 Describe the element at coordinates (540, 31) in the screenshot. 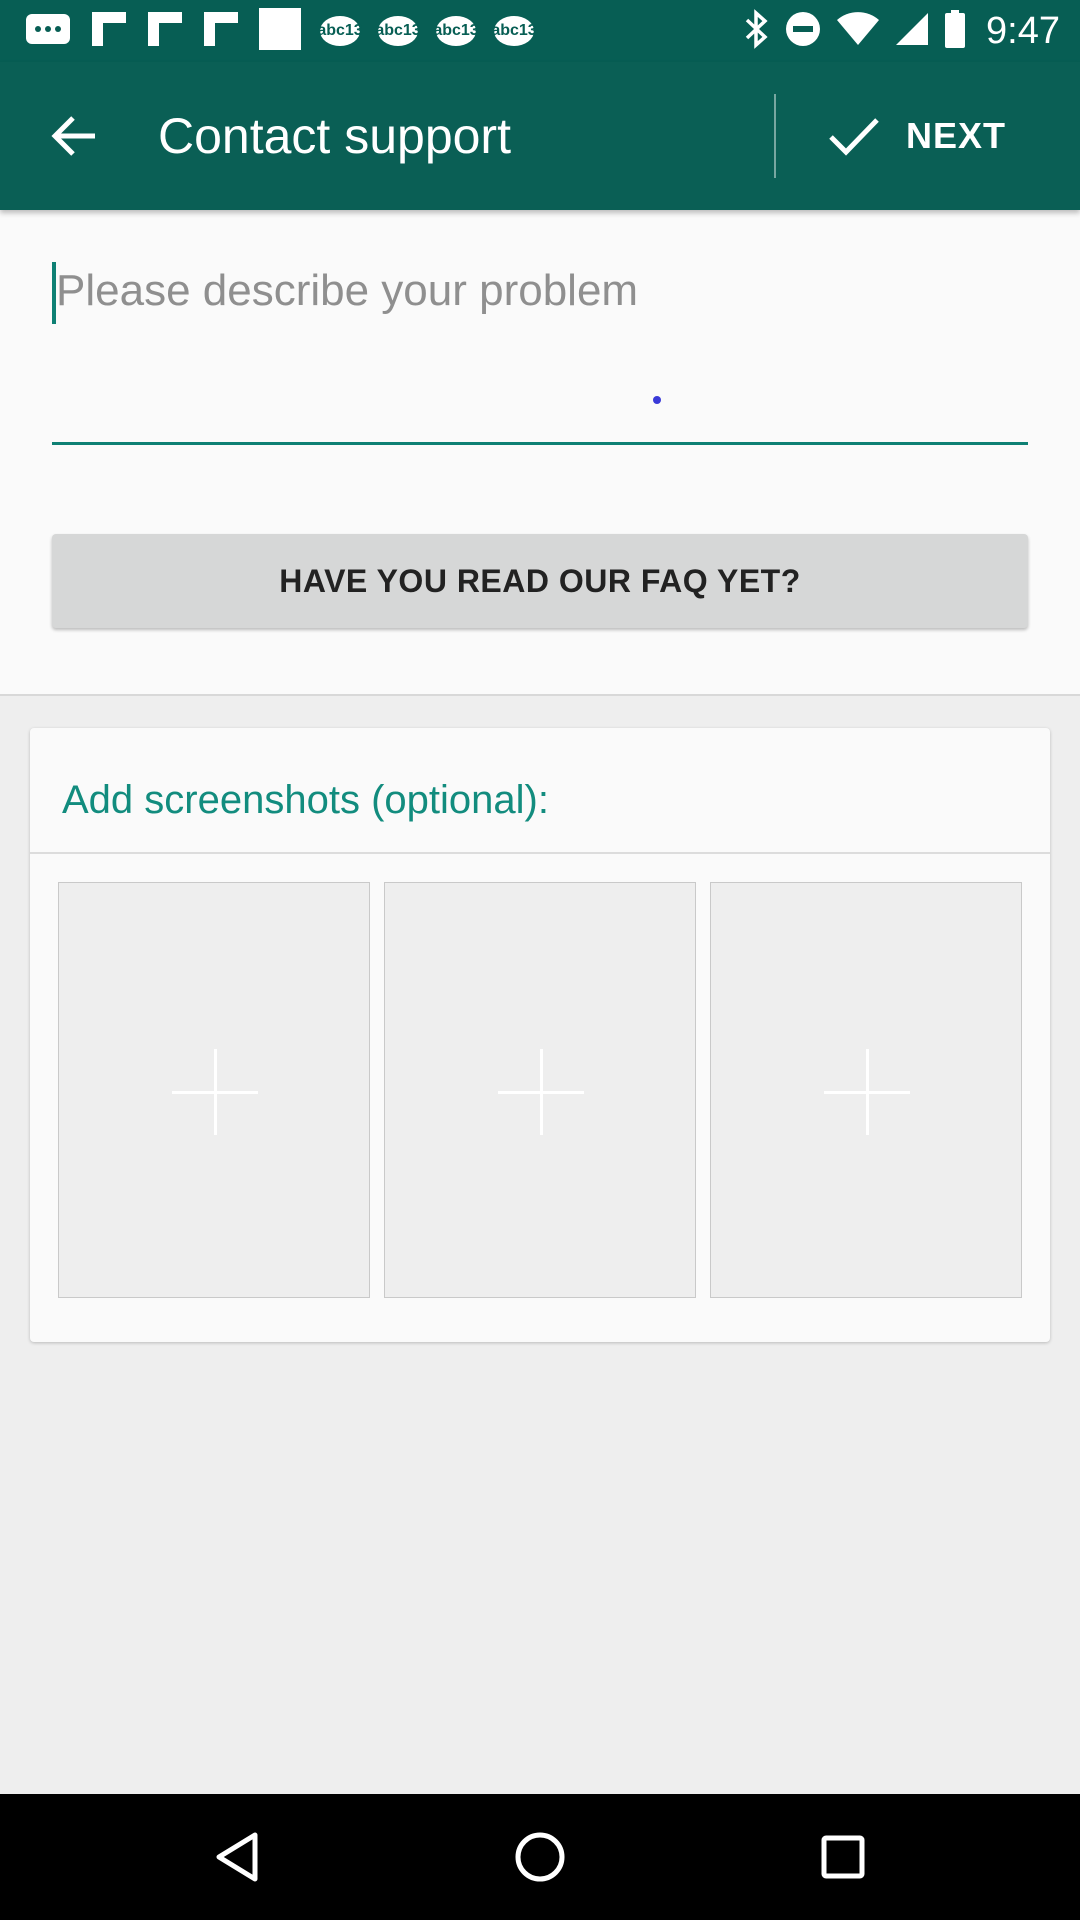

I see `status-bar: abc13 abc13 abc13 abc13 9:47` at that location.